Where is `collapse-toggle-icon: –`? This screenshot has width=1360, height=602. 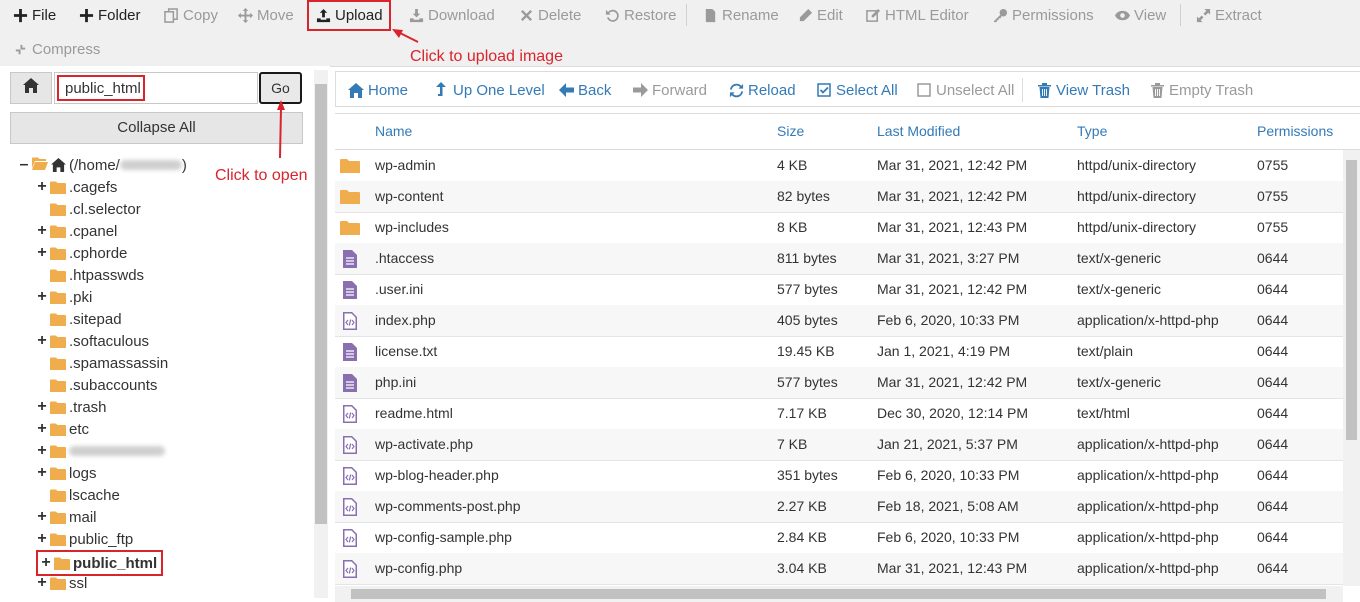 collapse-toggle-icon: – is located at coordinates (24, 165).